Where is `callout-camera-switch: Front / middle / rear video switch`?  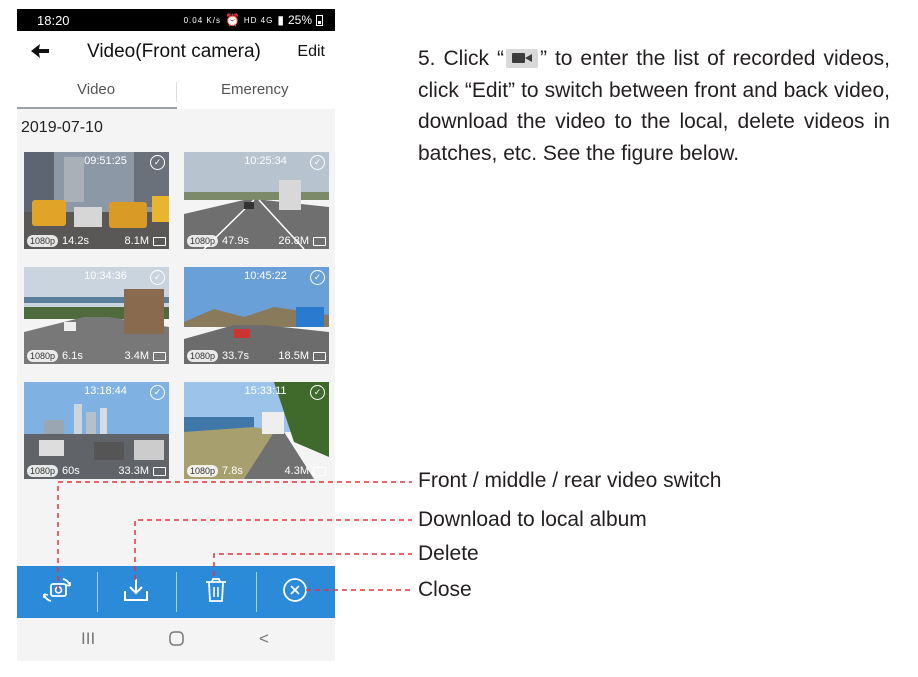
callout-camera-switch: Front / middle / rear video switch is located at coordinates (570, 480).